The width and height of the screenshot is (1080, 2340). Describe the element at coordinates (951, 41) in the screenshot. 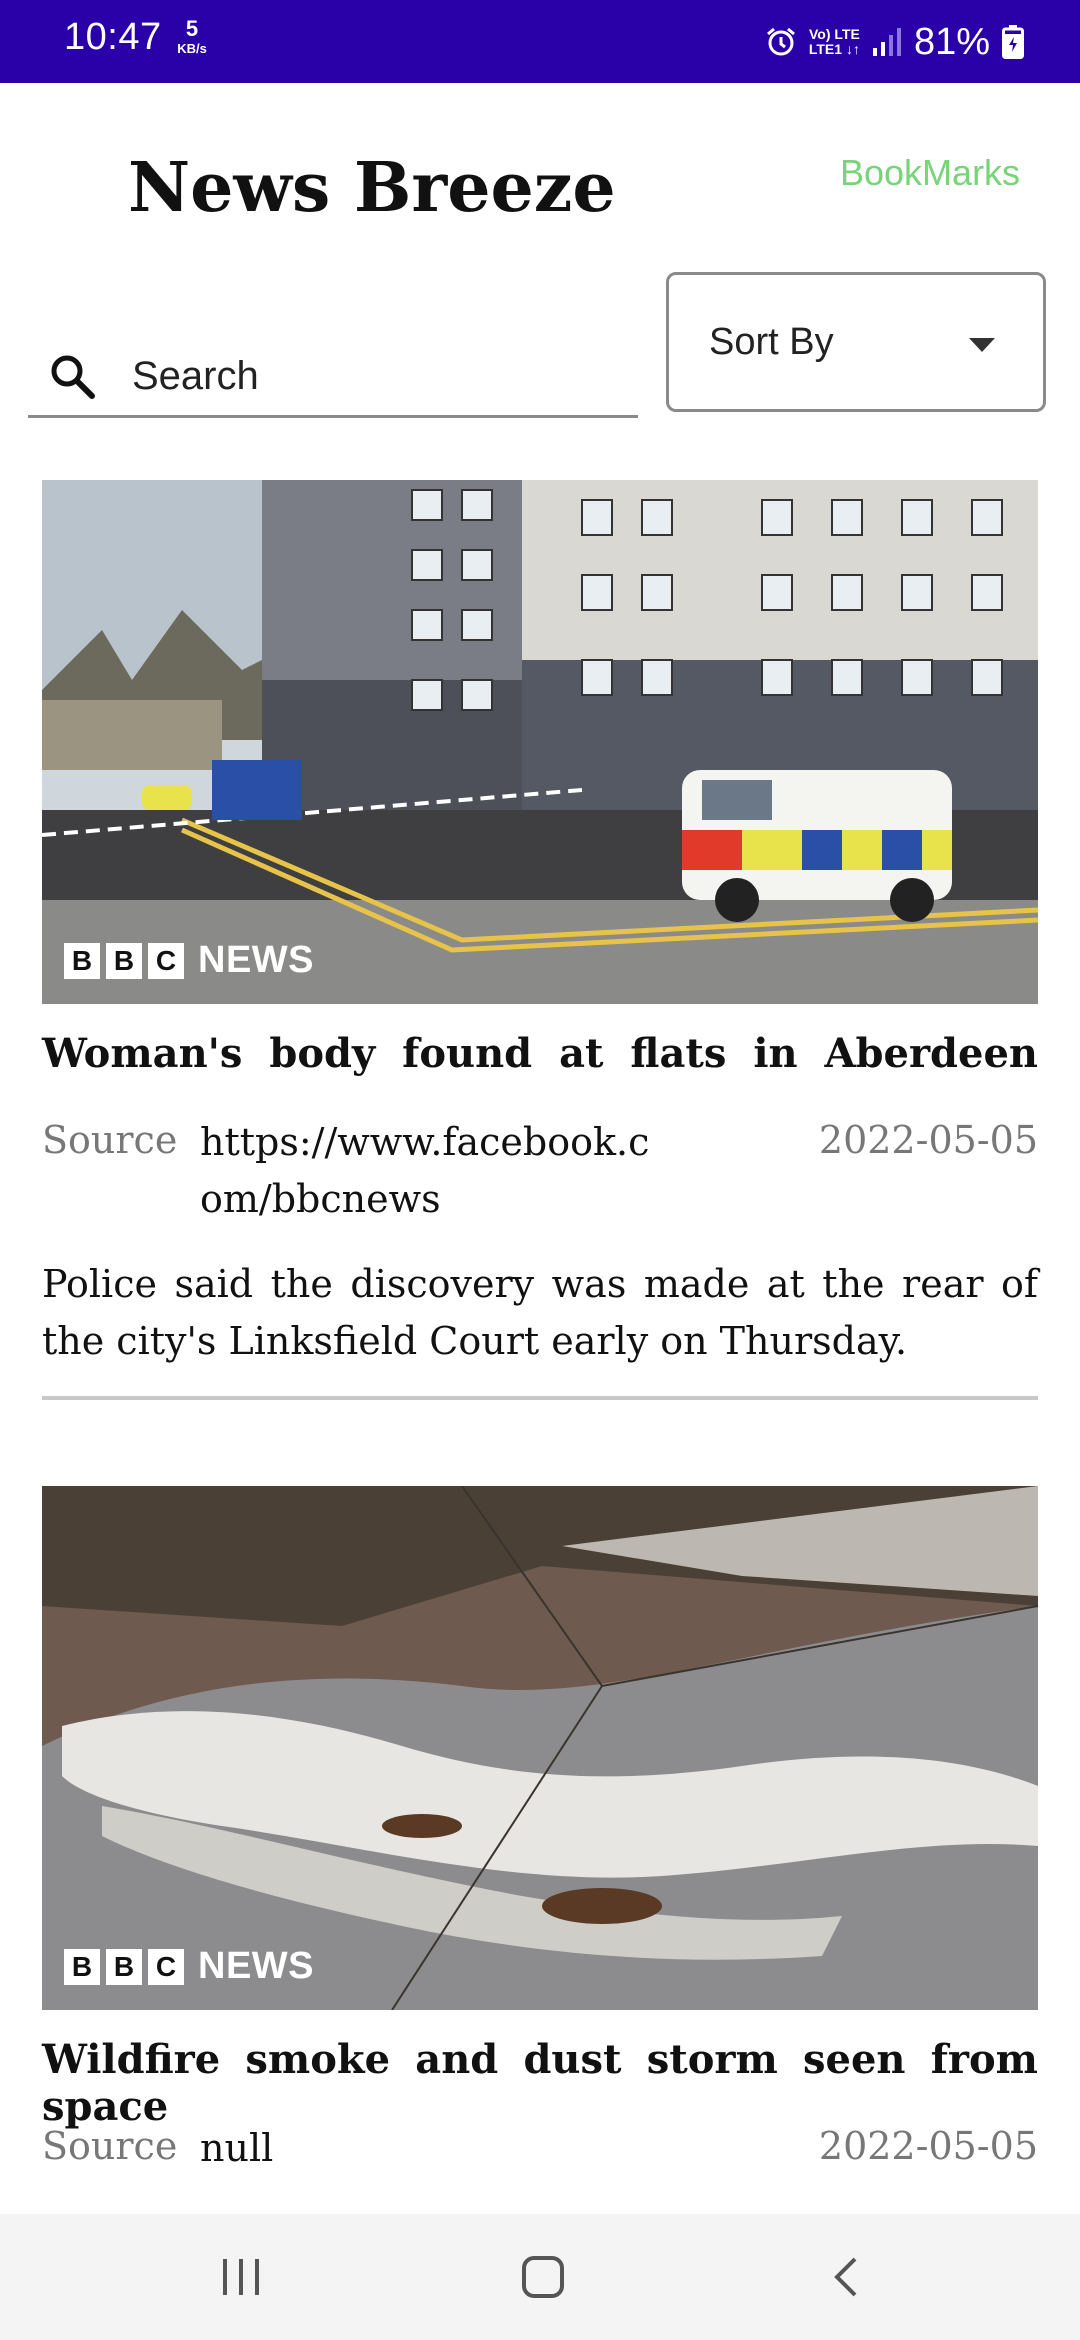

I see `battery-percent: 81%` at that location.